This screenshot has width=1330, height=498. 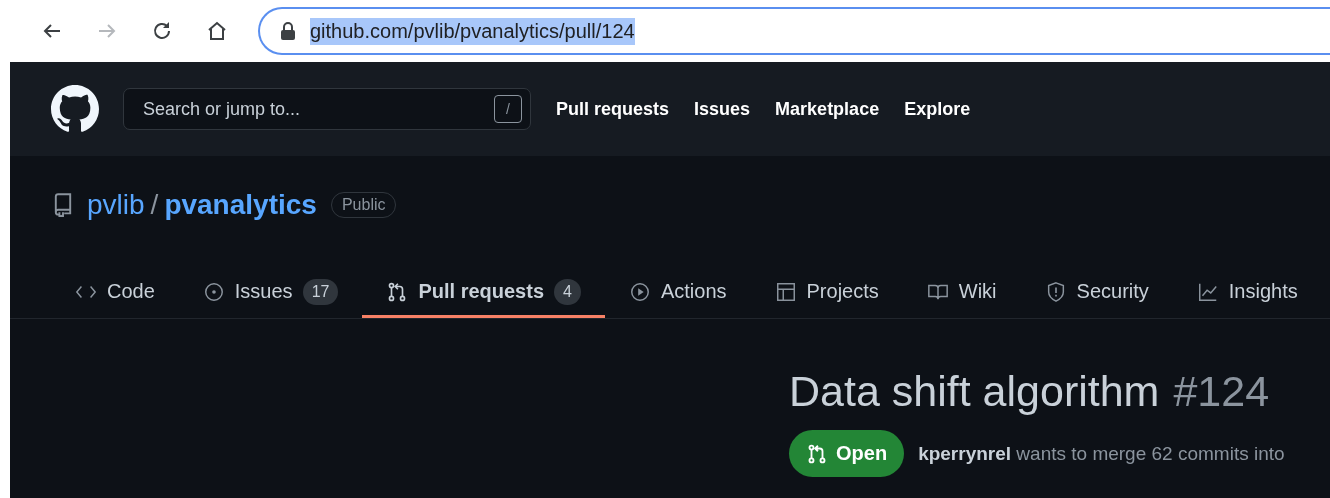 What do you see at coordinates (847, 453) in the screenshot?
I see `status-label: Open` at bounding box center [847, 453].